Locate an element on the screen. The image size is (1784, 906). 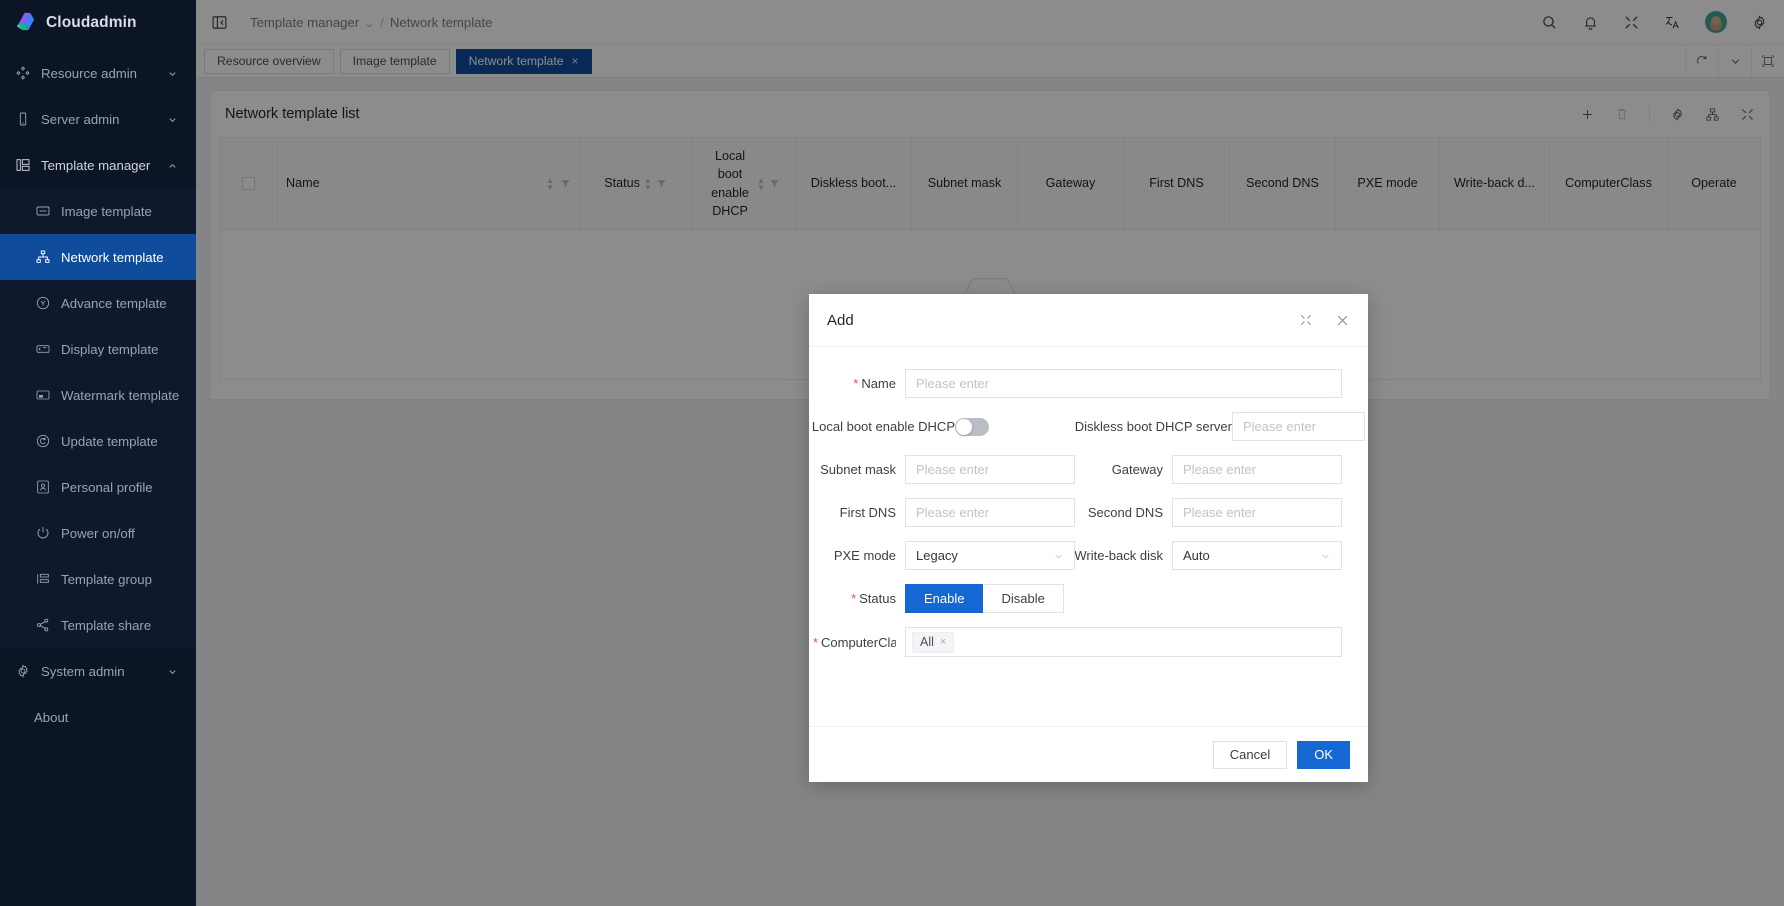
sidebar-item-label: Advance template is located at coordinates (114, 303).